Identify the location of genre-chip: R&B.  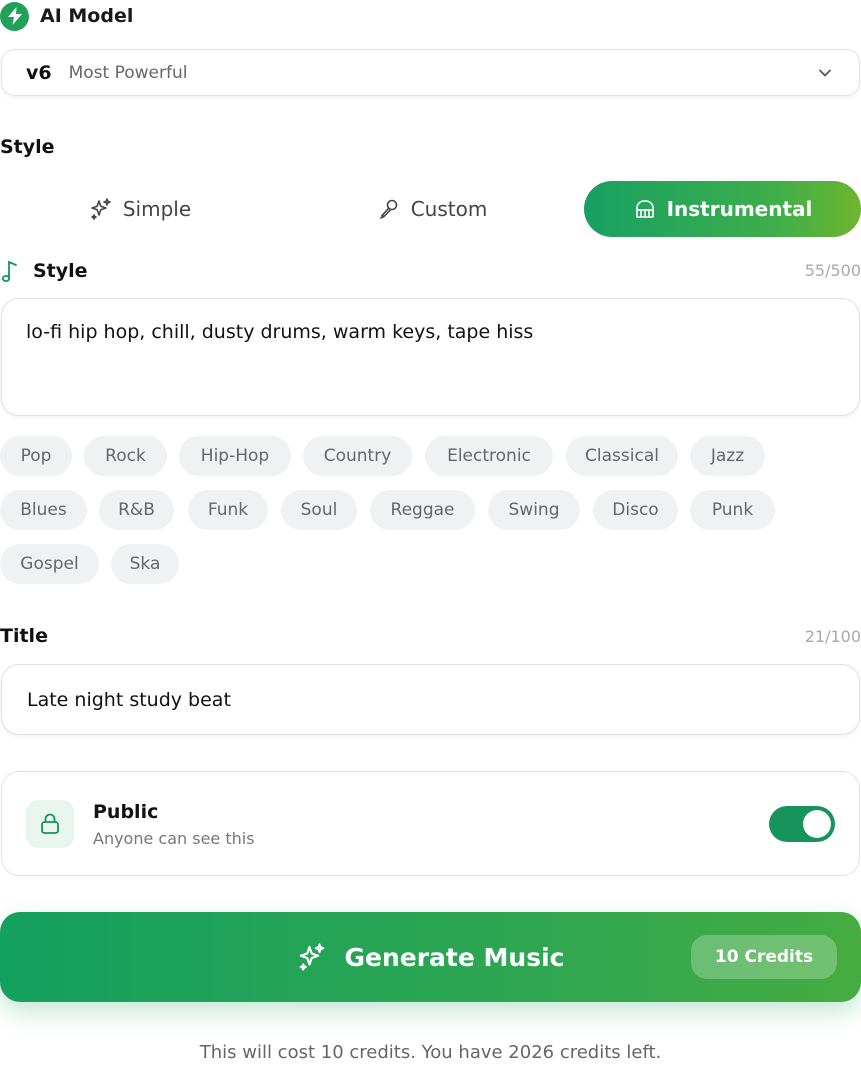
(136, 510).